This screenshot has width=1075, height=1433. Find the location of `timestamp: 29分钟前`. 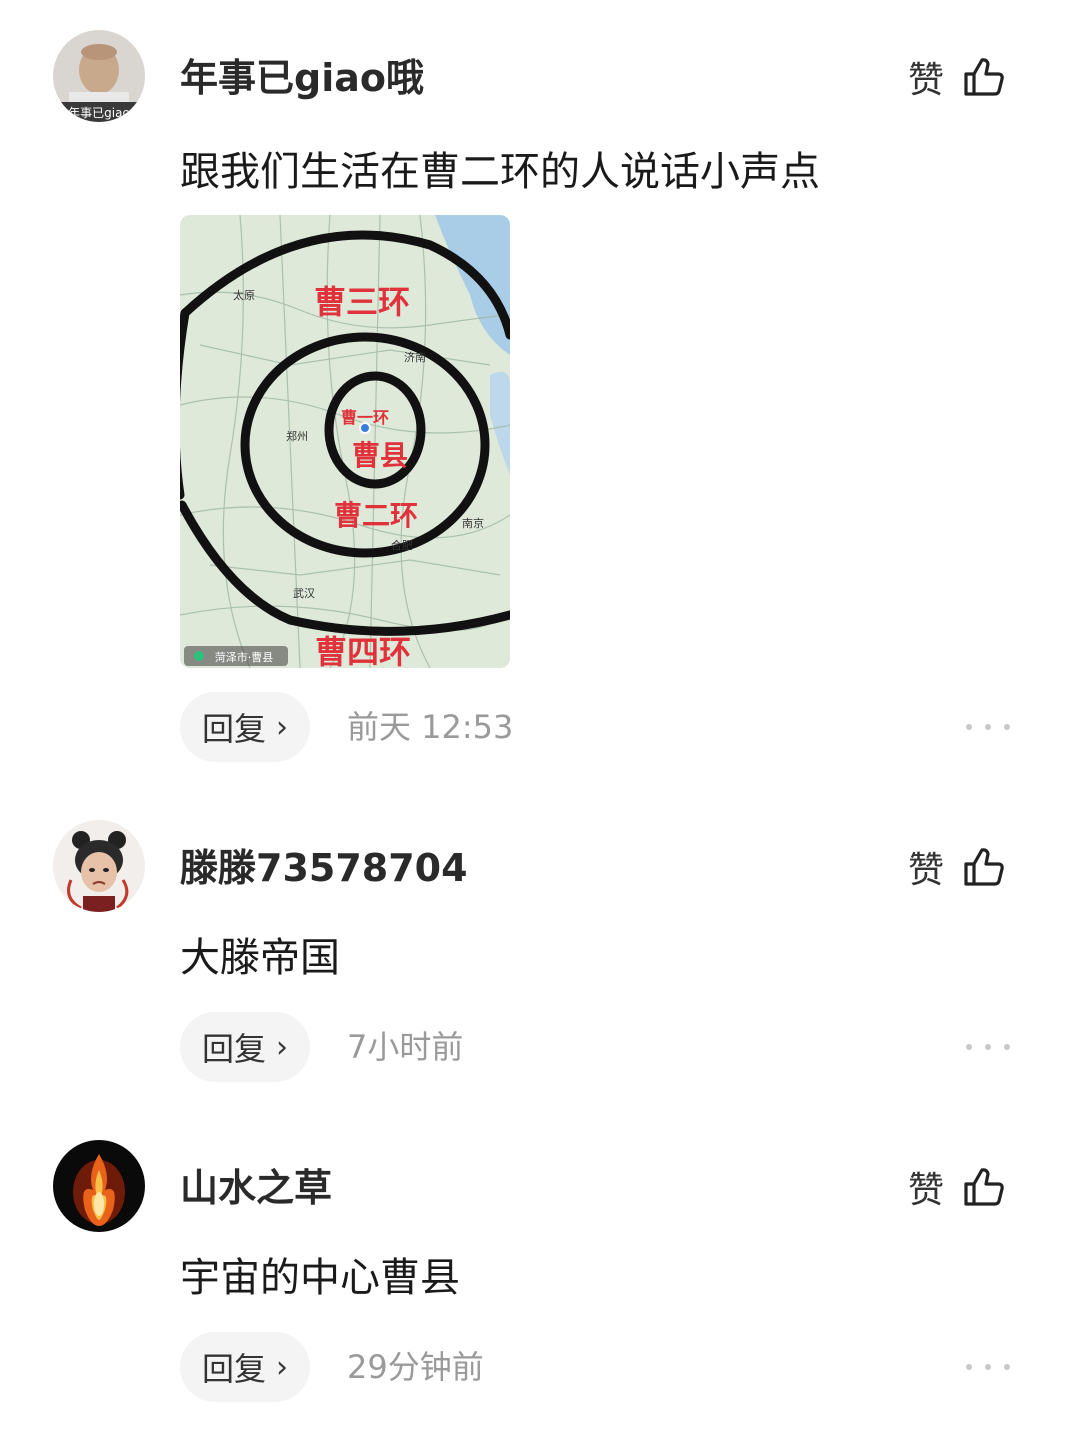

timestamp: 29分钟前 is located at coordinates (415, 1367).